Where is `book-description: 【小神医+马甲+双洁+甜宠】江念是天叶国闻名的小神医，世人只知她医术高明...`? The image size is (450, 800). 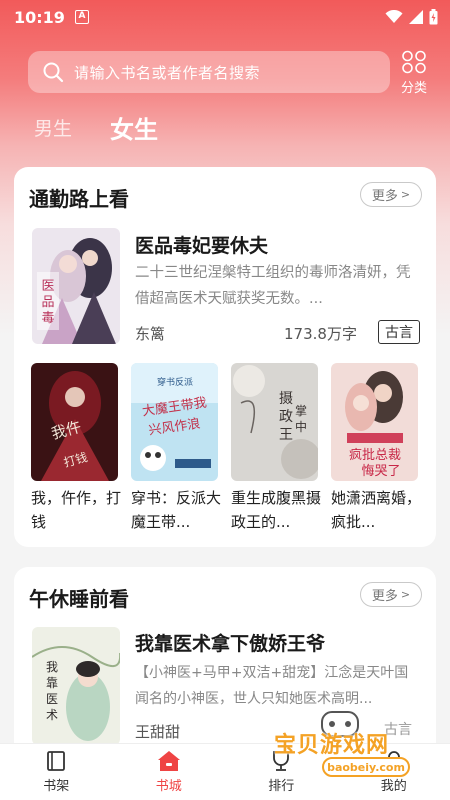 book-description: 【小神医+马甲+双洁+甜宠】江念是天叶国闻名的小神医，世人只知她医术高明... is located at coordinates (272, 686).